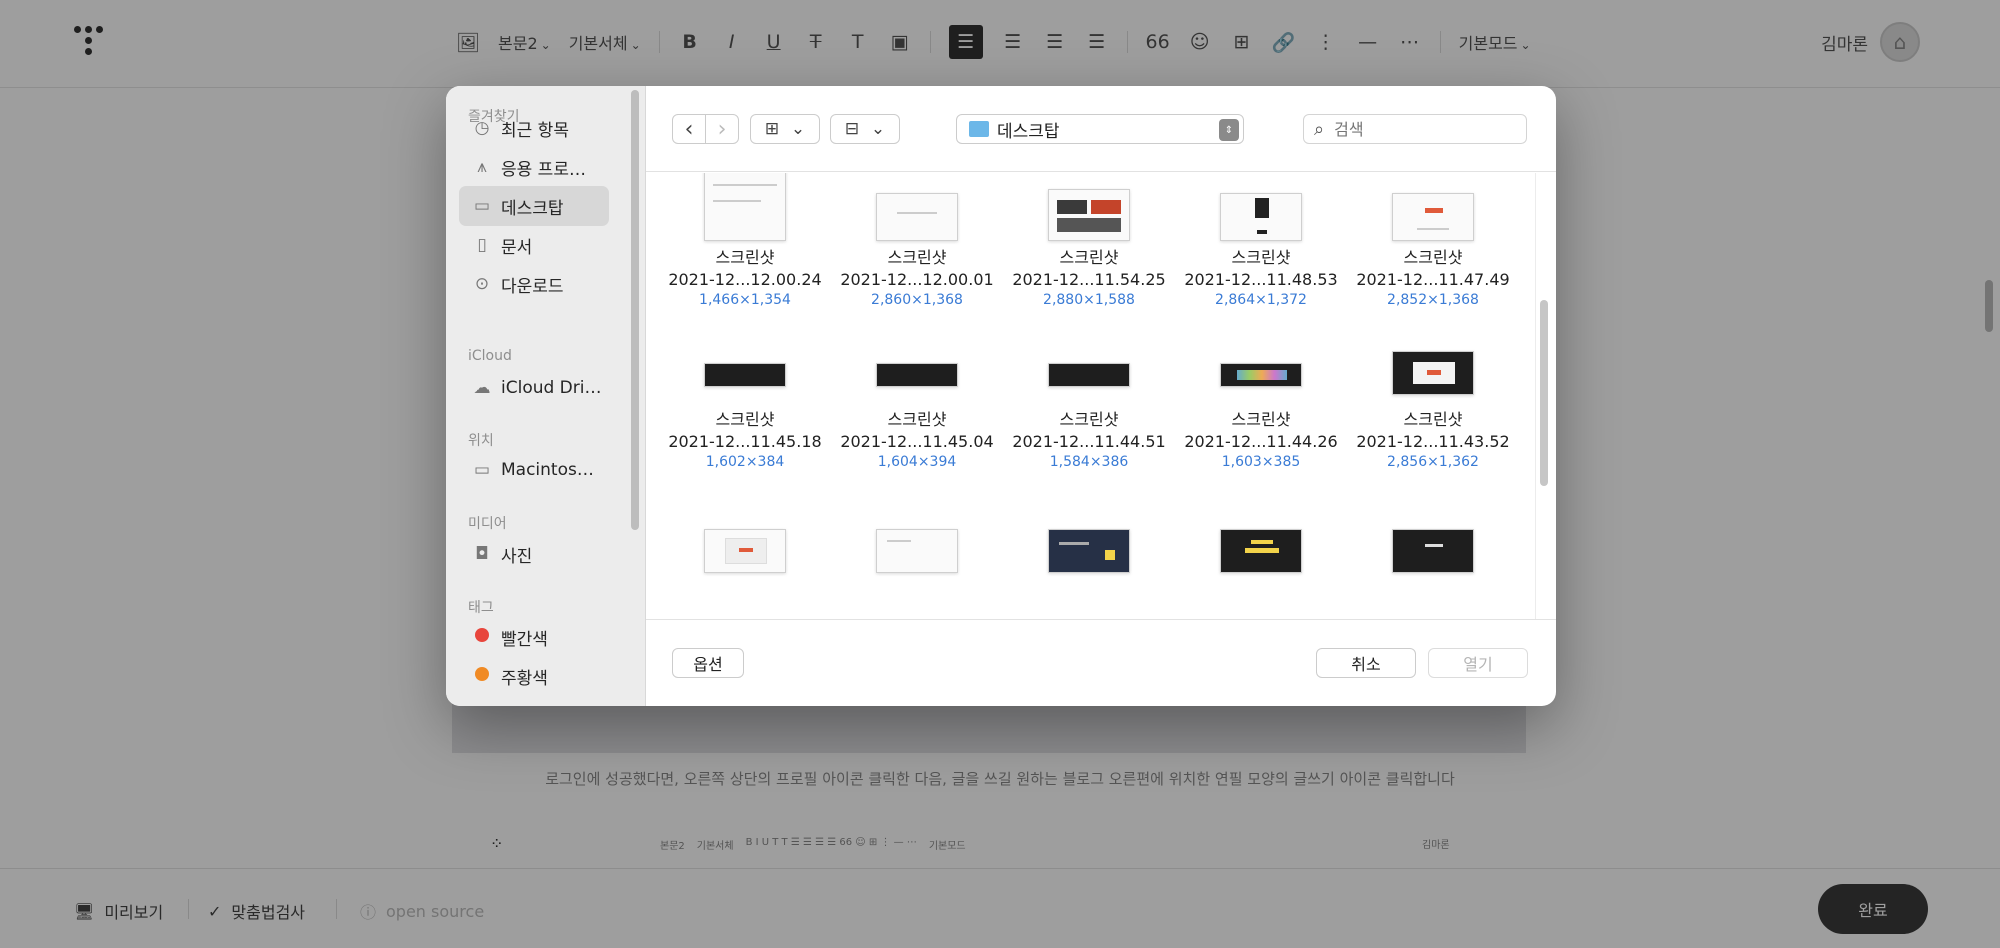  I want to click on file-item: 스크린샷 2021-12...11.45.04 1,604×394, so click(917, 414).